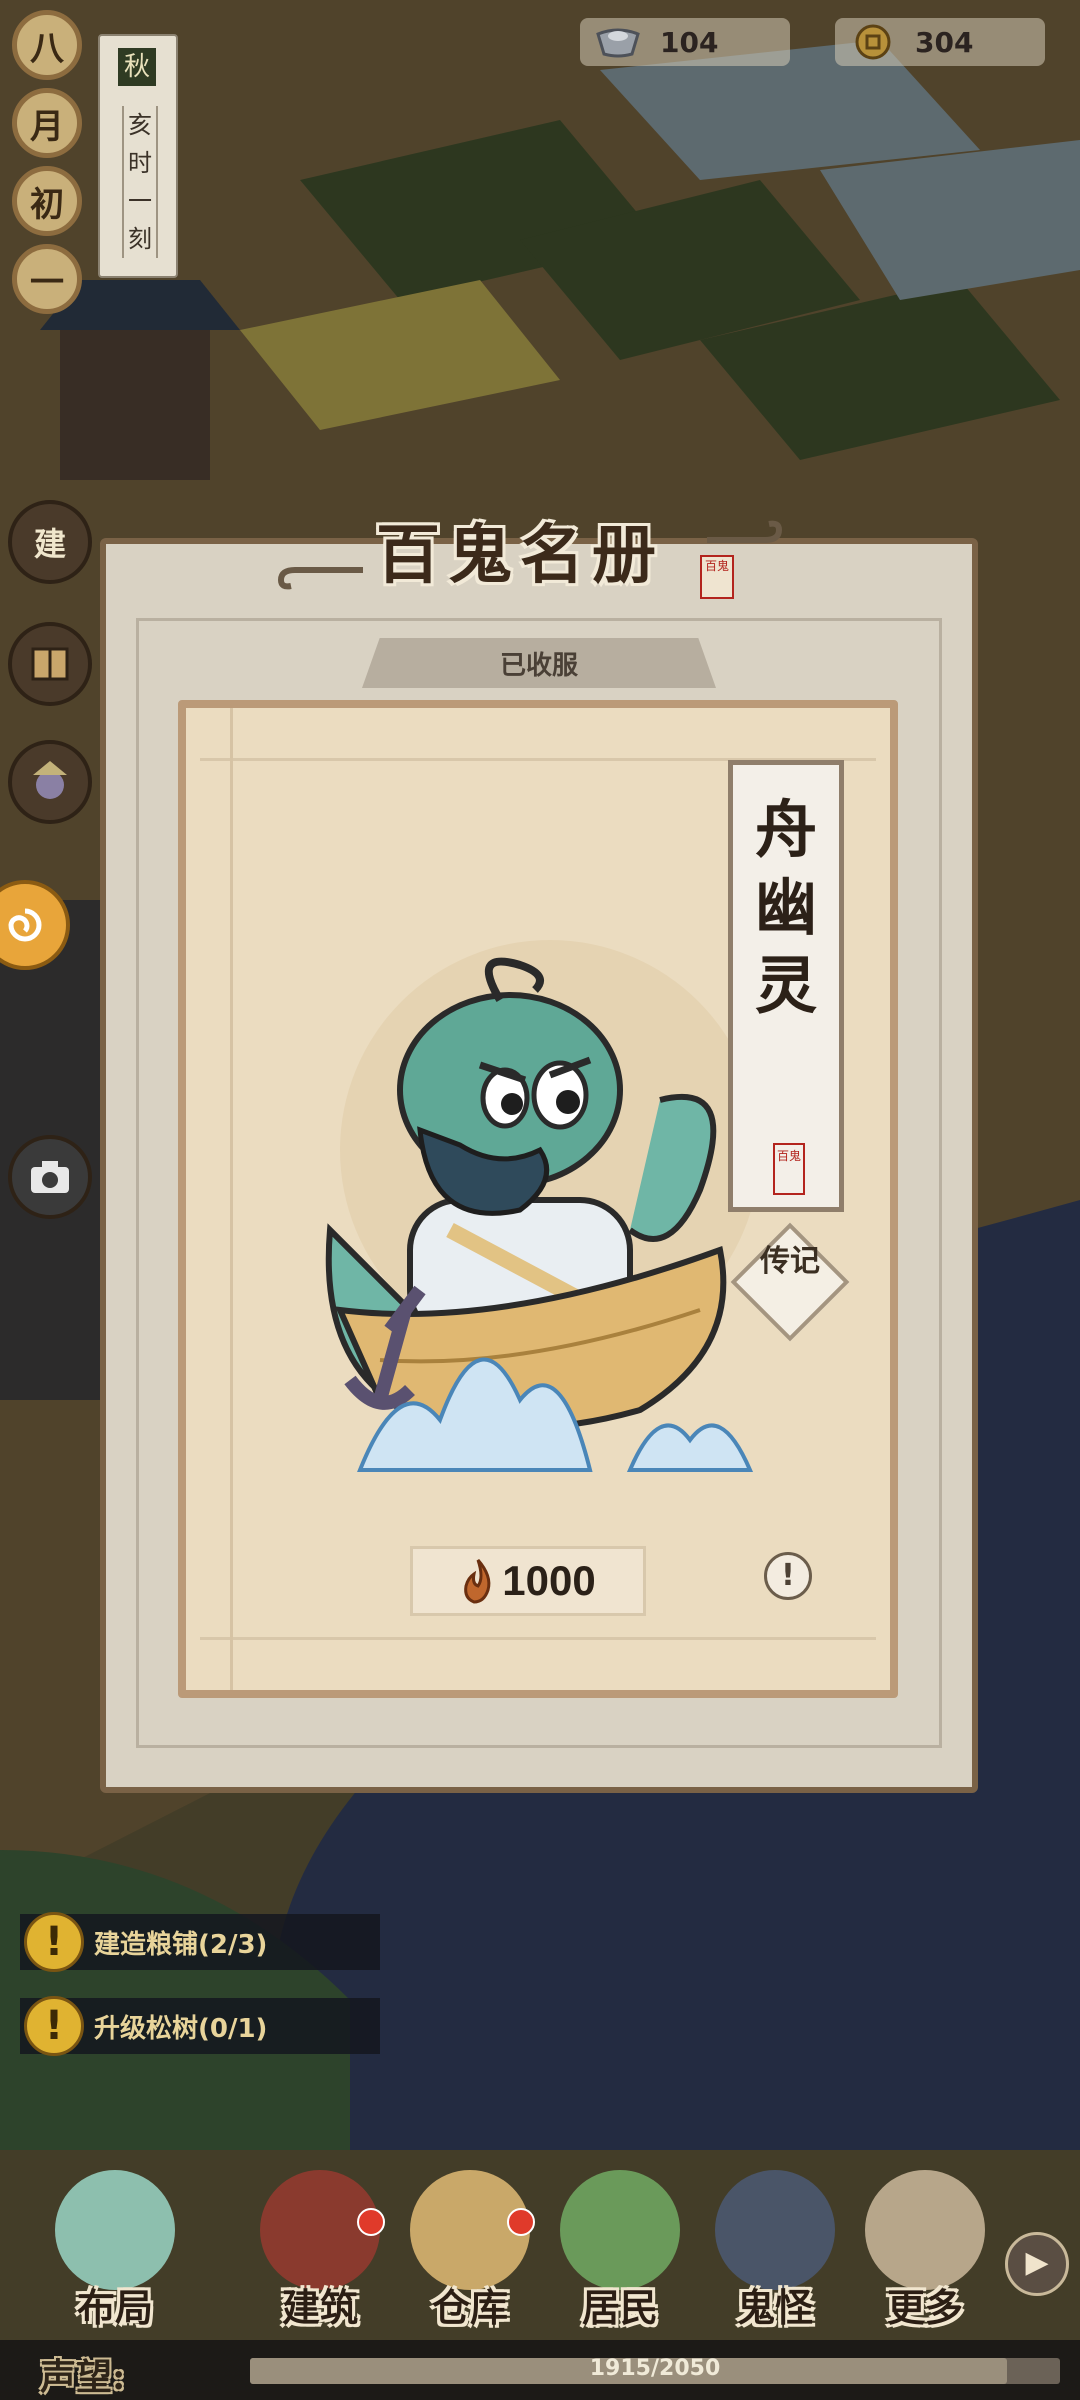 Image resolution: width=1080 pixels, height=2400 pixels. I want to click on camera-icon, so click(50, 1177).